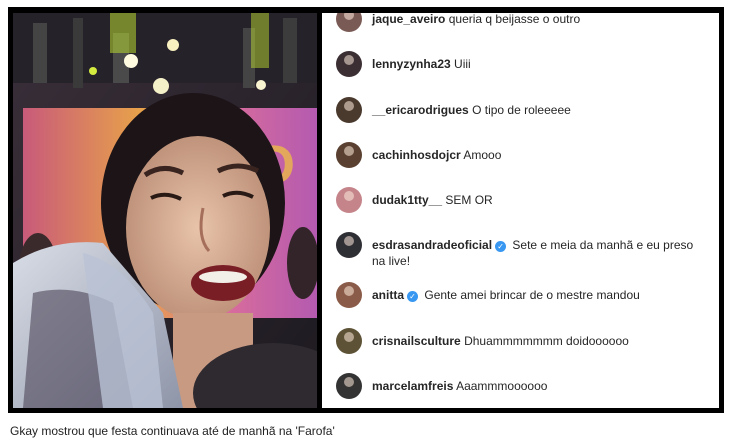  What do you see at coordinates (420, 110) in the screenshot?
I see `comment-username: __ericarodrigues` at bounding box center [420, 110].